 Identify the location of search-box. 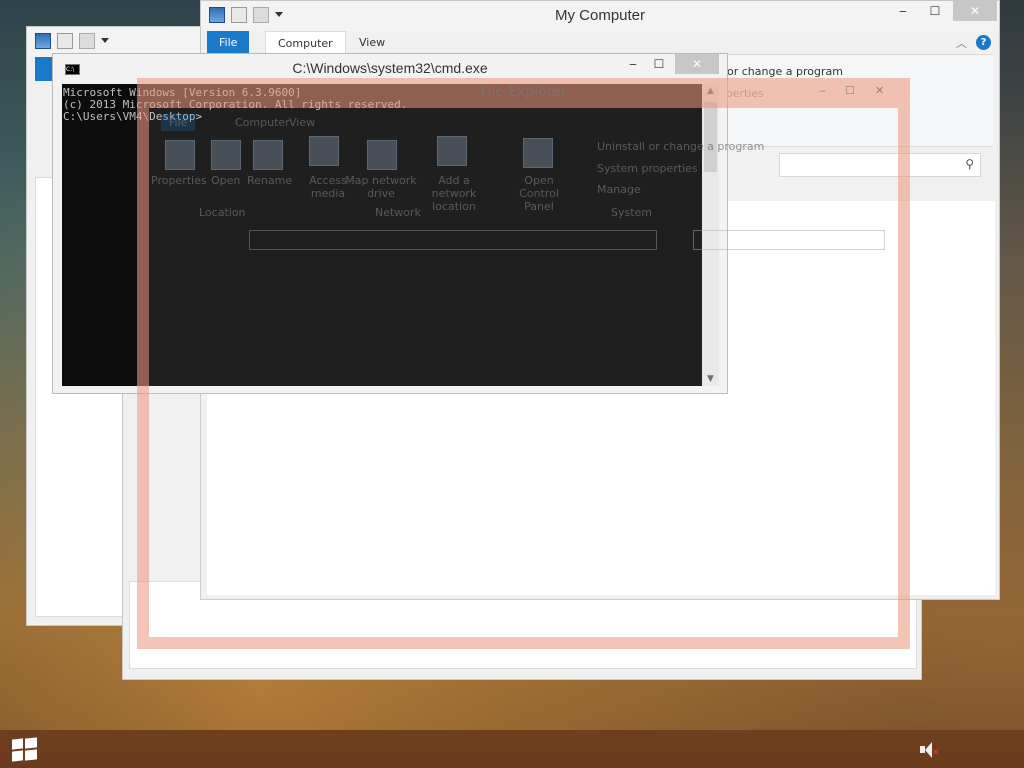
(789, 240).